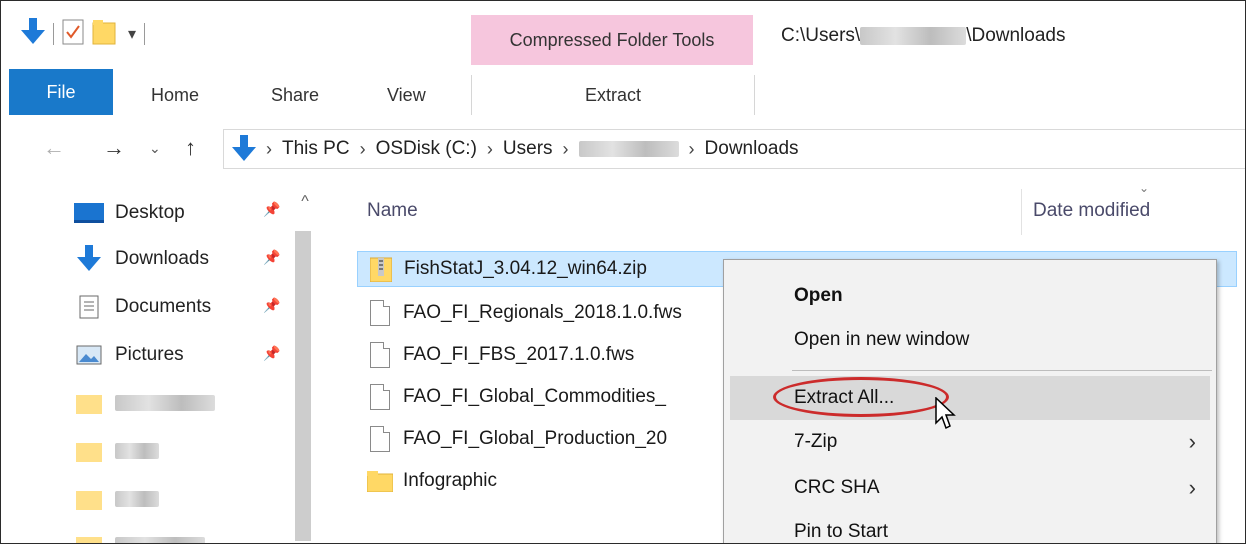  What do you see at coordinates (54, 148) in the screenshot?
I see `back-arrow-icon: ←` at bounding box center [54, 148].